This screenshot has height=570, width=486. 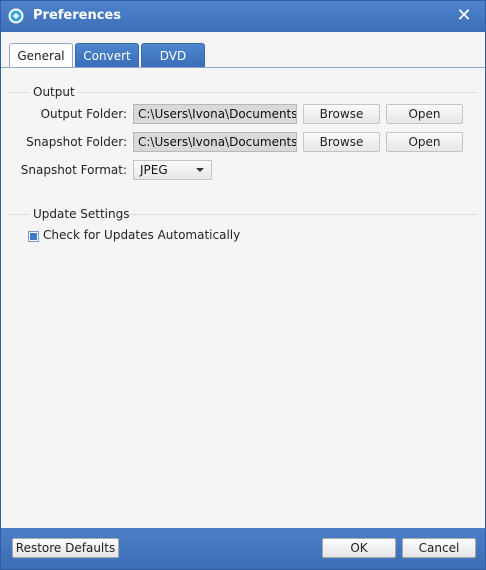 I want to click on update-group-line, so click(x=303, y=214).